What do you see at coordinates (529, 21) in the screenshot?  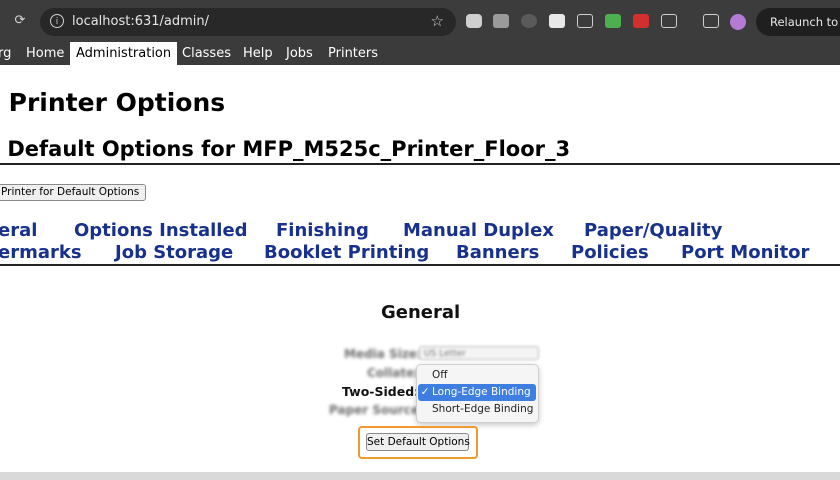 I see `circle-icon` at bounding box center [529, 21].